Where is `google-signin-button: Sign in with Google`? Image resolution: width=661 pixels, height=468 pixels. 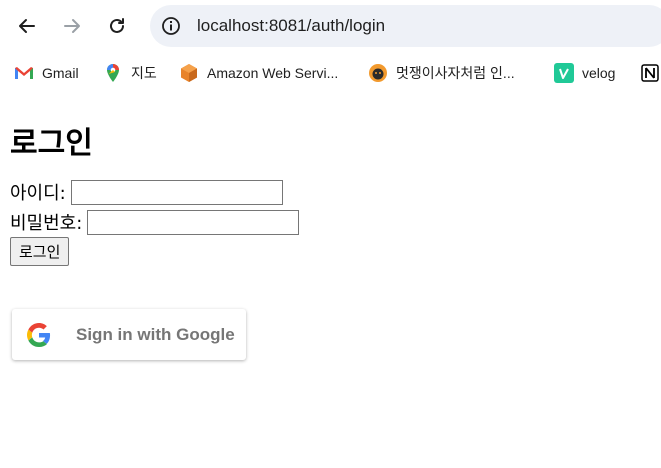 google-signin-button: Sign in with Google is located at coordinates (129, 334).